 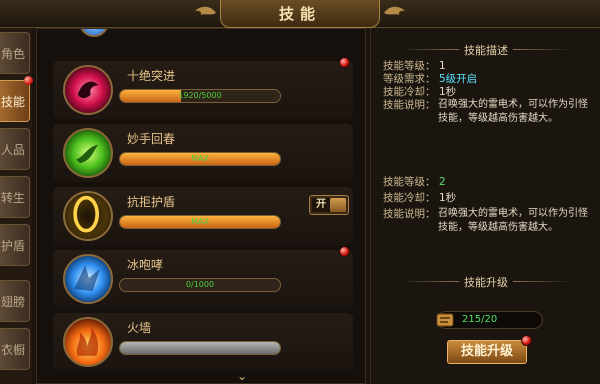 I want to click on sidebar-tab-label: 人品, so click(x=12, y=149).